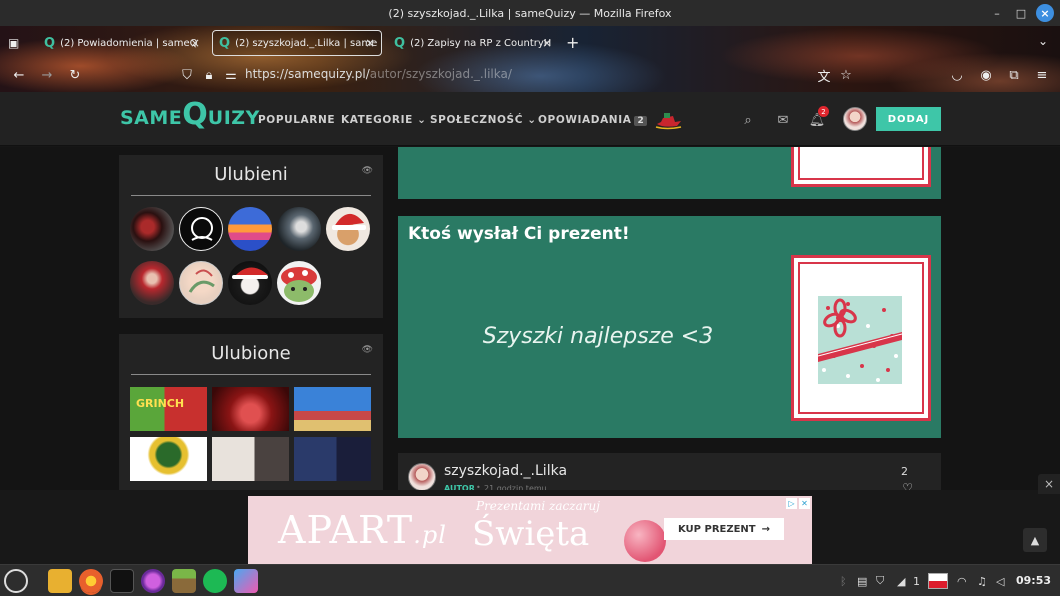 The image size is (1060, 596). I want to click on nav-categories: KATEGORIE ⌄, so click(384, 120).